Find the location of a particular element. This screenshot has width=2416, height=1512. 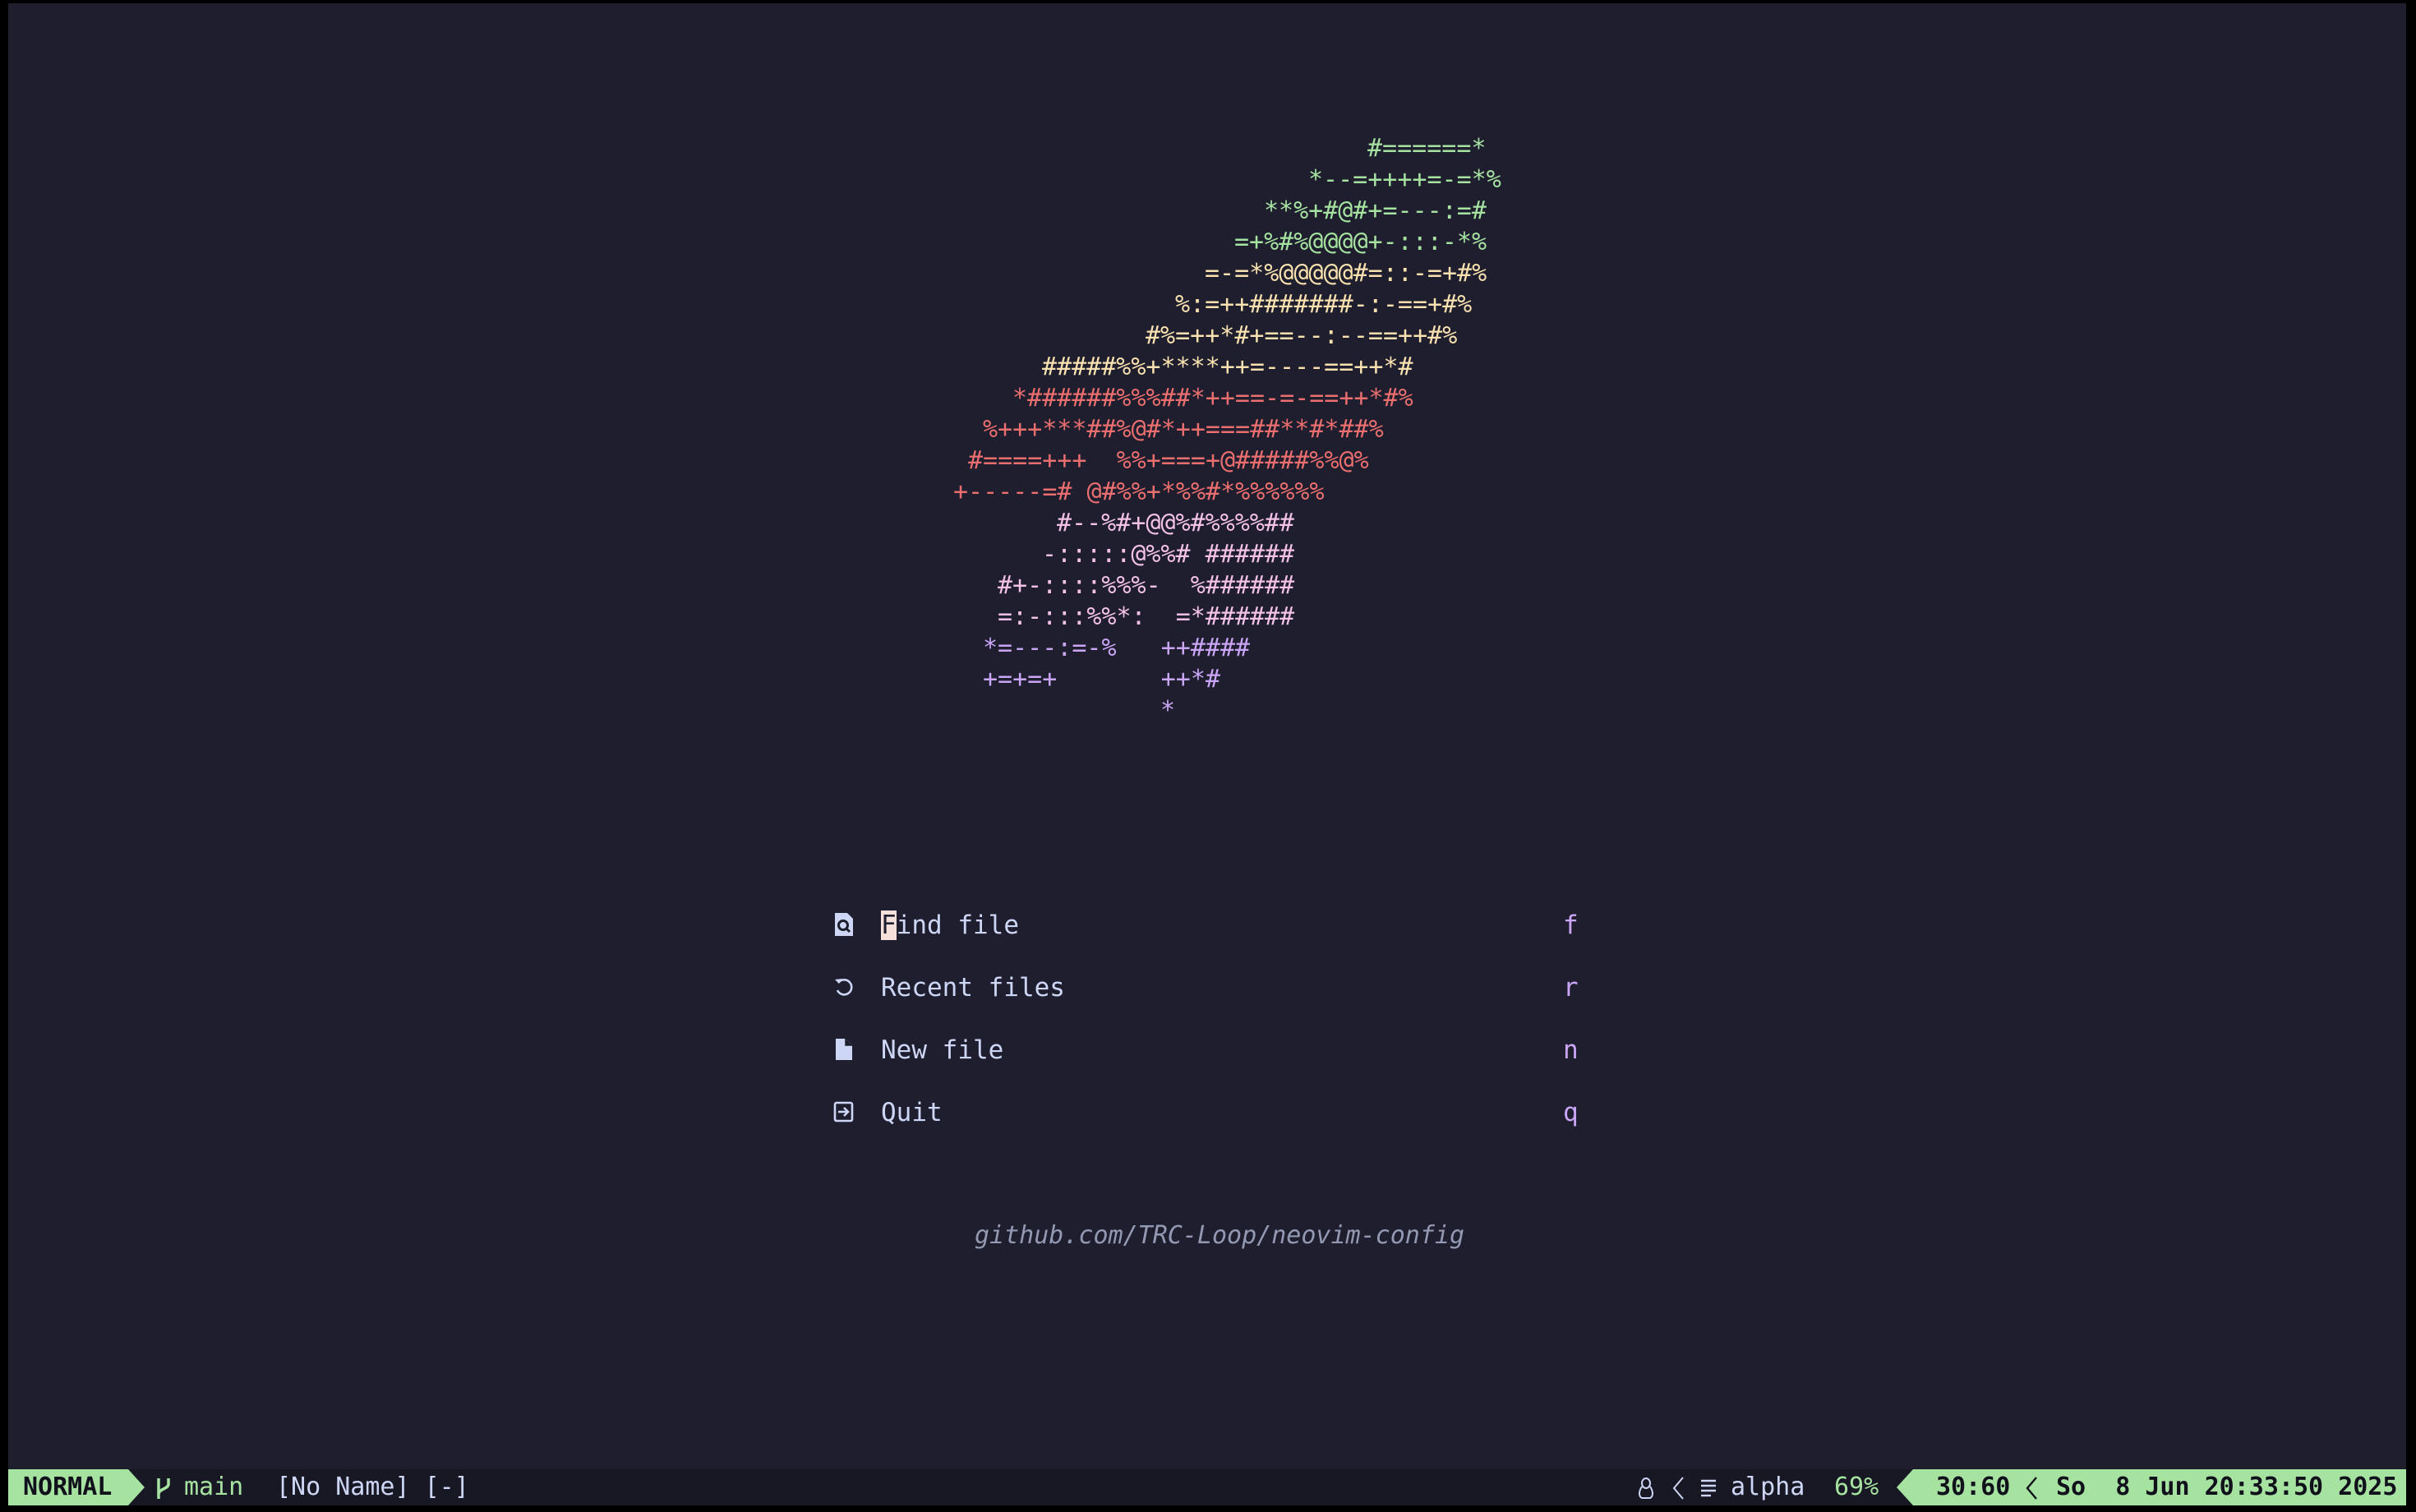

filetype: alpha is located at coordinates (1768, 1487).